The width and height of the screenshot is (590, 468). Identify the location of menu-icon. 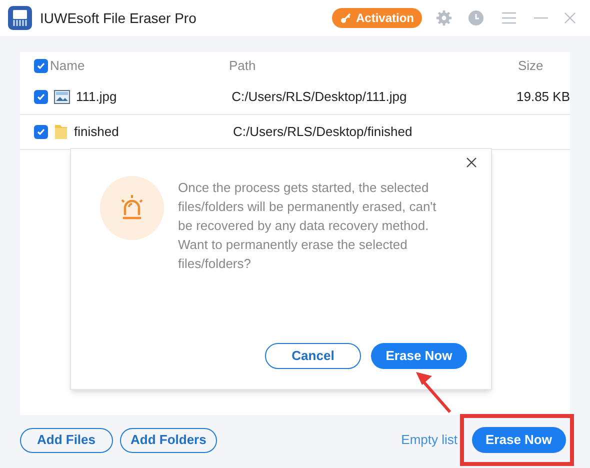
(509, 18).